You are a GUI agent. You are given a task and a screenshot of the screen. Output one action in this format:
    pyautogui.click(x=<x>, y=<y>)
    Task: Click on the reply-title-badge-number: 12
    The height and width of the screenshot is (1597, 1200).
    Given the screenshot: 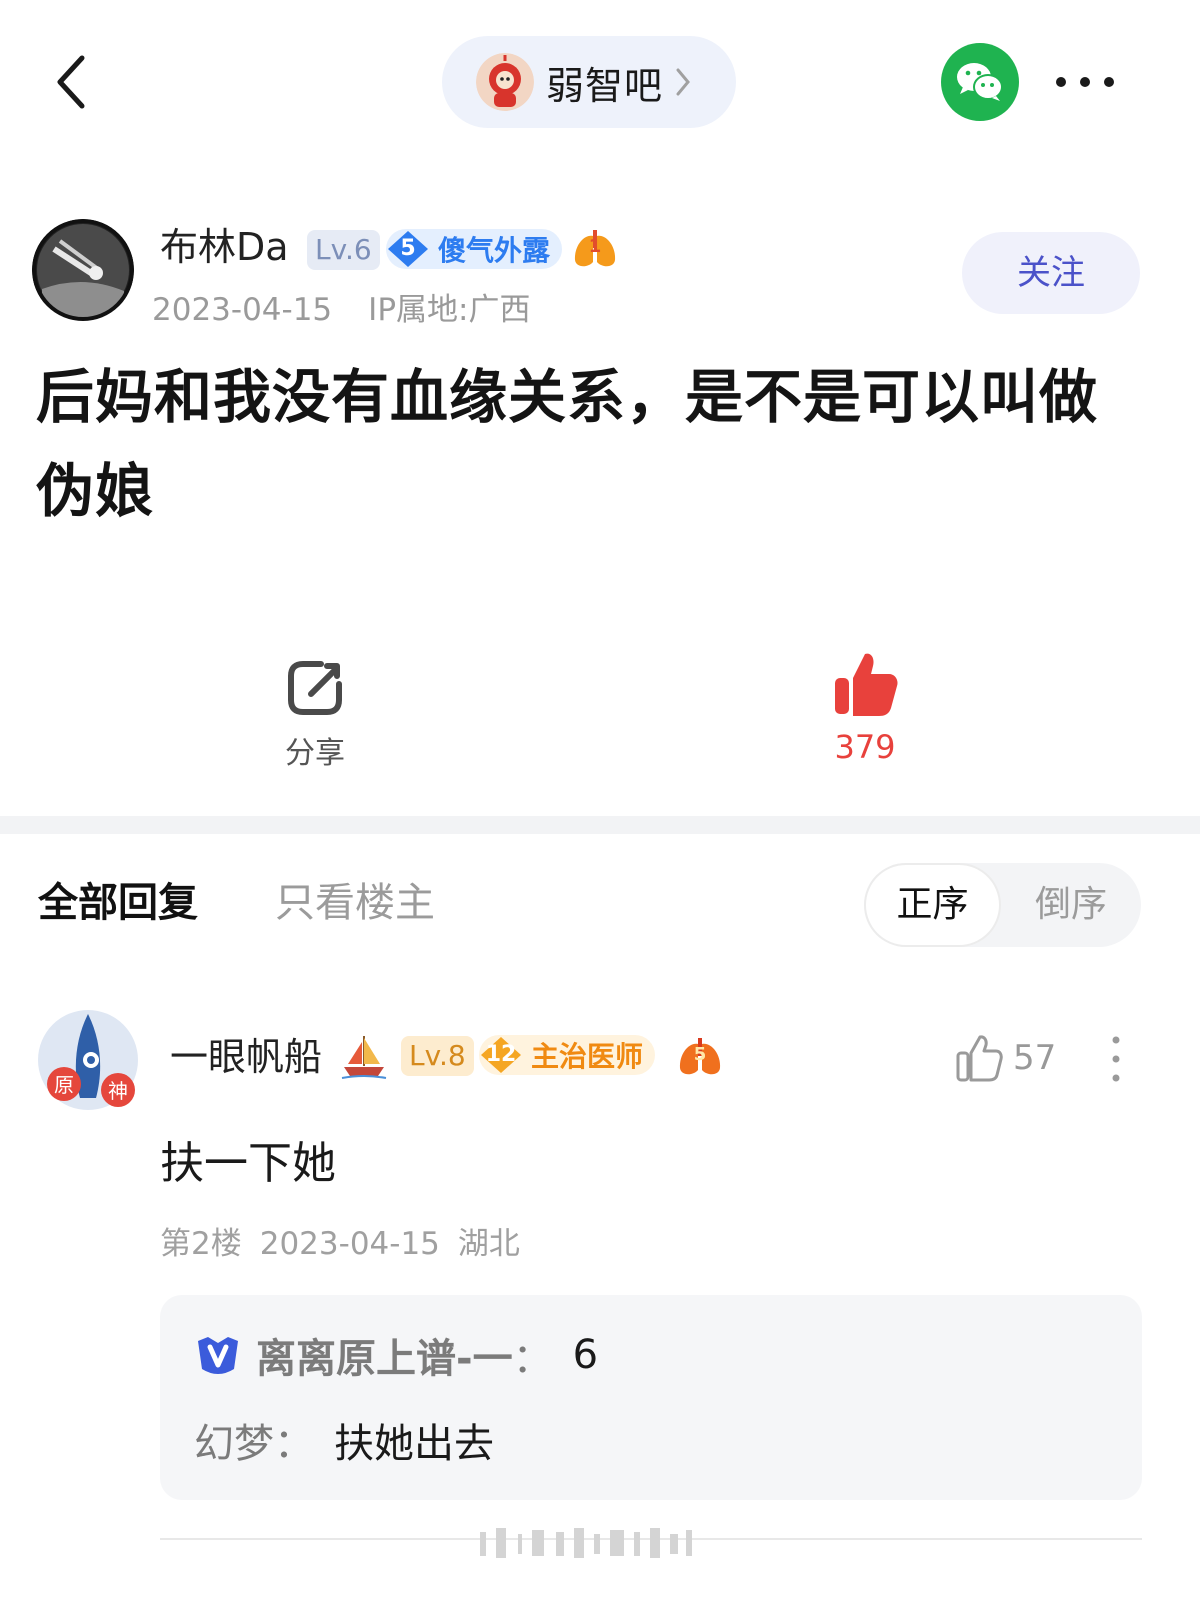 What is the action you would take?
    pyautogui.click(x=501, y=1054)
    